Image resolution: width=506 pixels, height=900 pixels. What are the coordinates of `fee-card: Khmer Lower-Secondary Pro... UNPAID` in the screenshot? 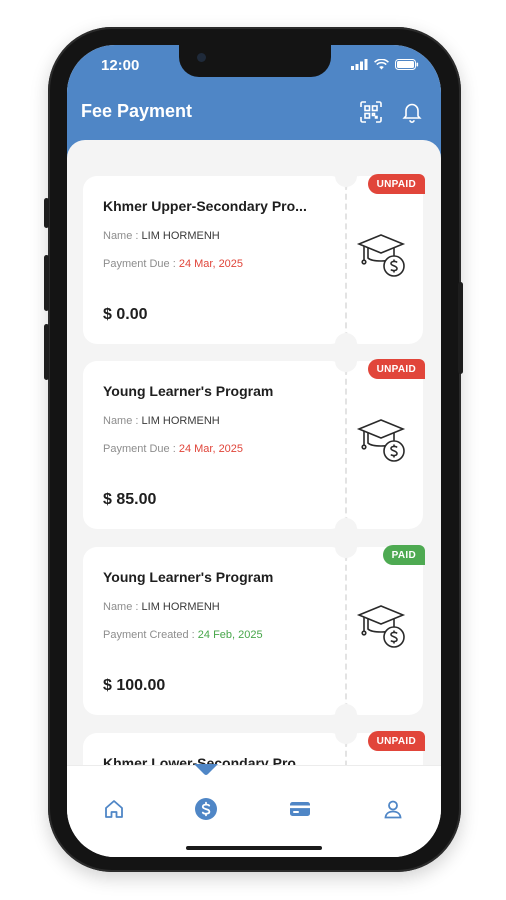 It's located at (254, 743).